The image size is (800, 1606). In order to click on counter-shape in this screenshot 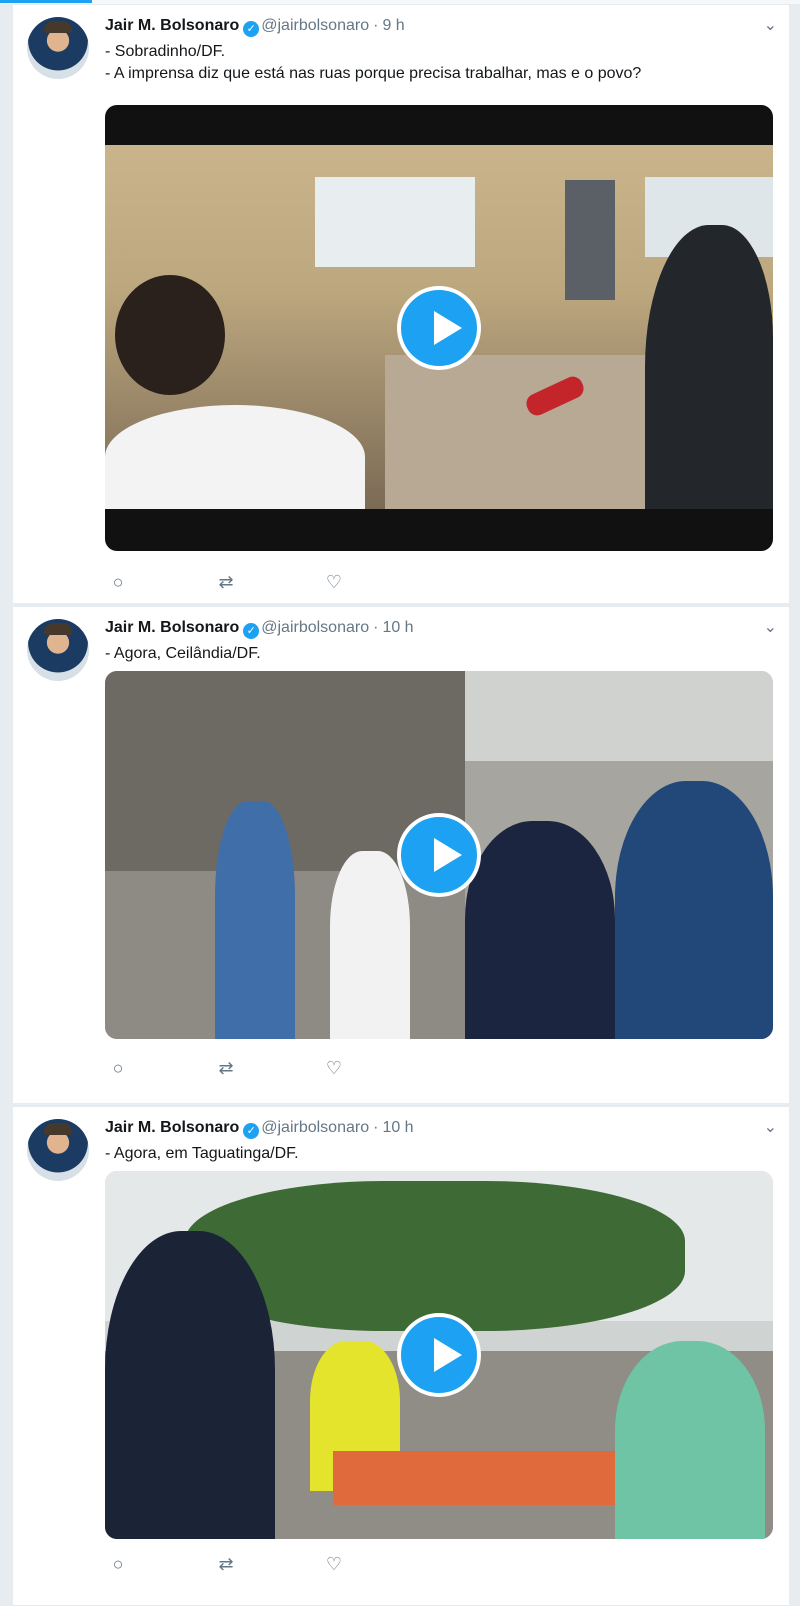, I will do `click(520, 432)`.